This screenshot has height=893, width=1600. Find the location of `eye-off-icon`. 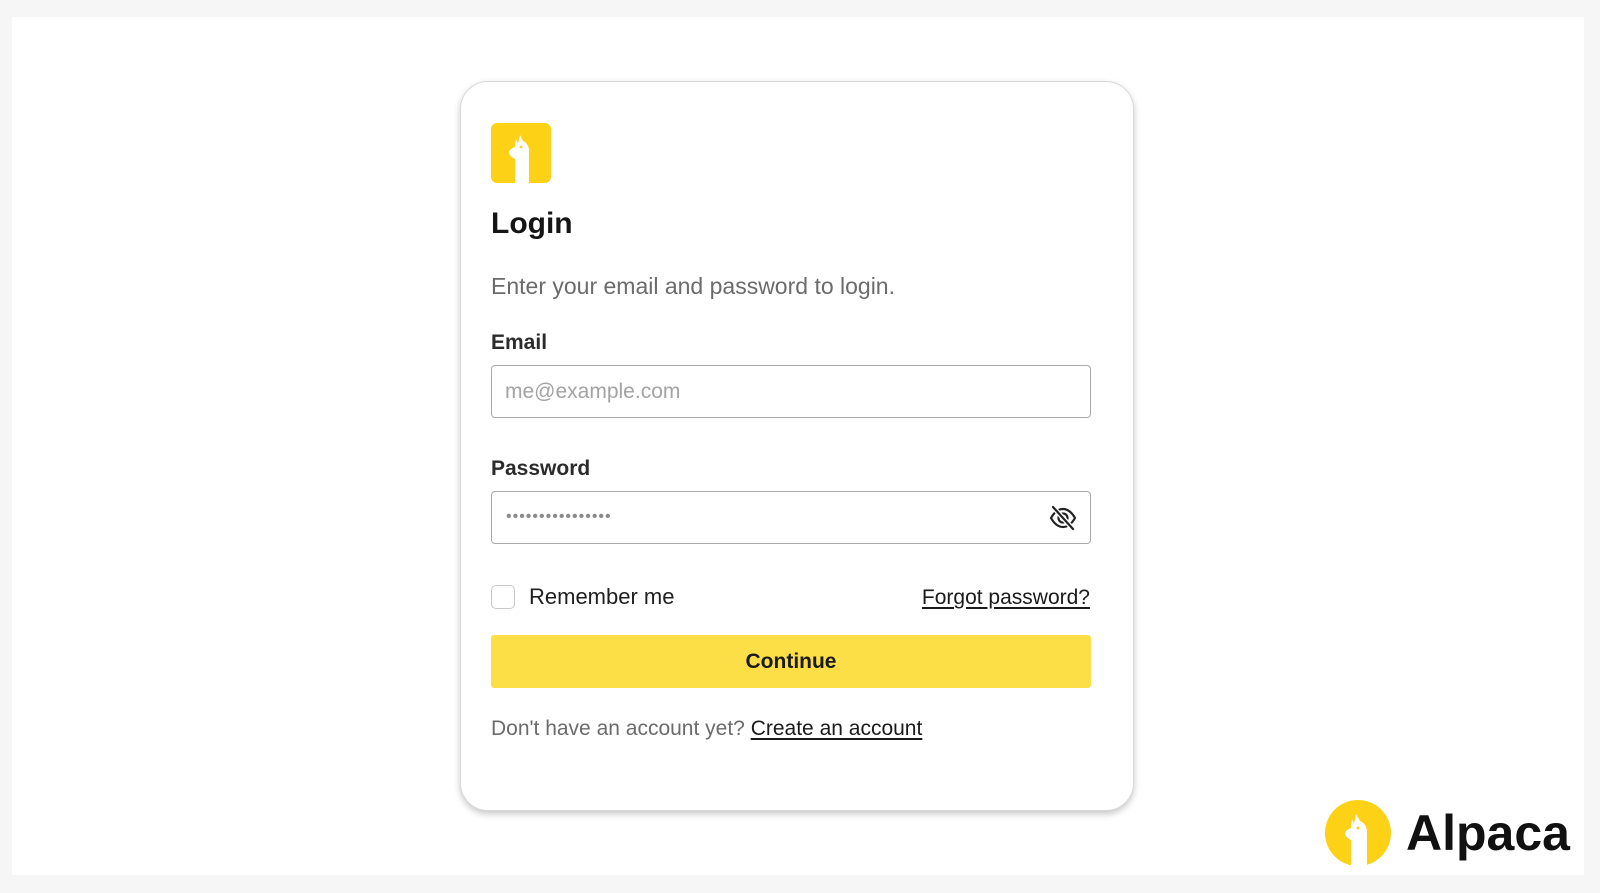

eye-off-icon is located at coordinates (1063, 518).